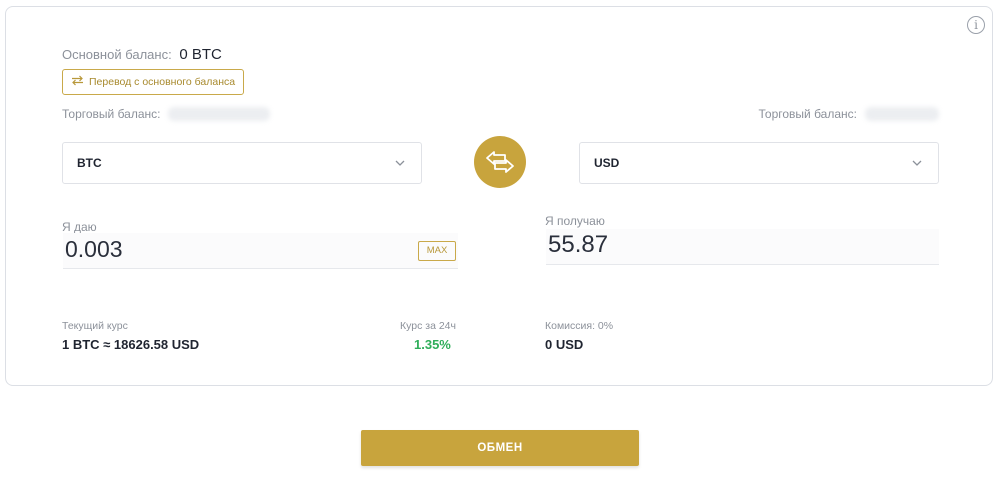 This screenshot has height=484, width=1000. I want to click on trade-balance-left: Торговый баланс:, so click(166, 114).